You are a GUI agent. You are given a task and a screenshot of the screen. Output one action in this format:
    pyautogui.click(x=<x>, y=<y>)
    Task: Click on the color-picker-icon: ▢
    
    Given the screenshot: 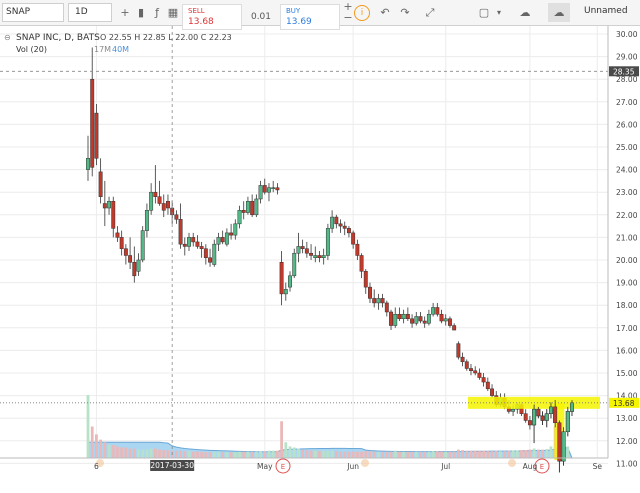 What is the action you would take?
    pyautogui.click(x=484, y=12)
    